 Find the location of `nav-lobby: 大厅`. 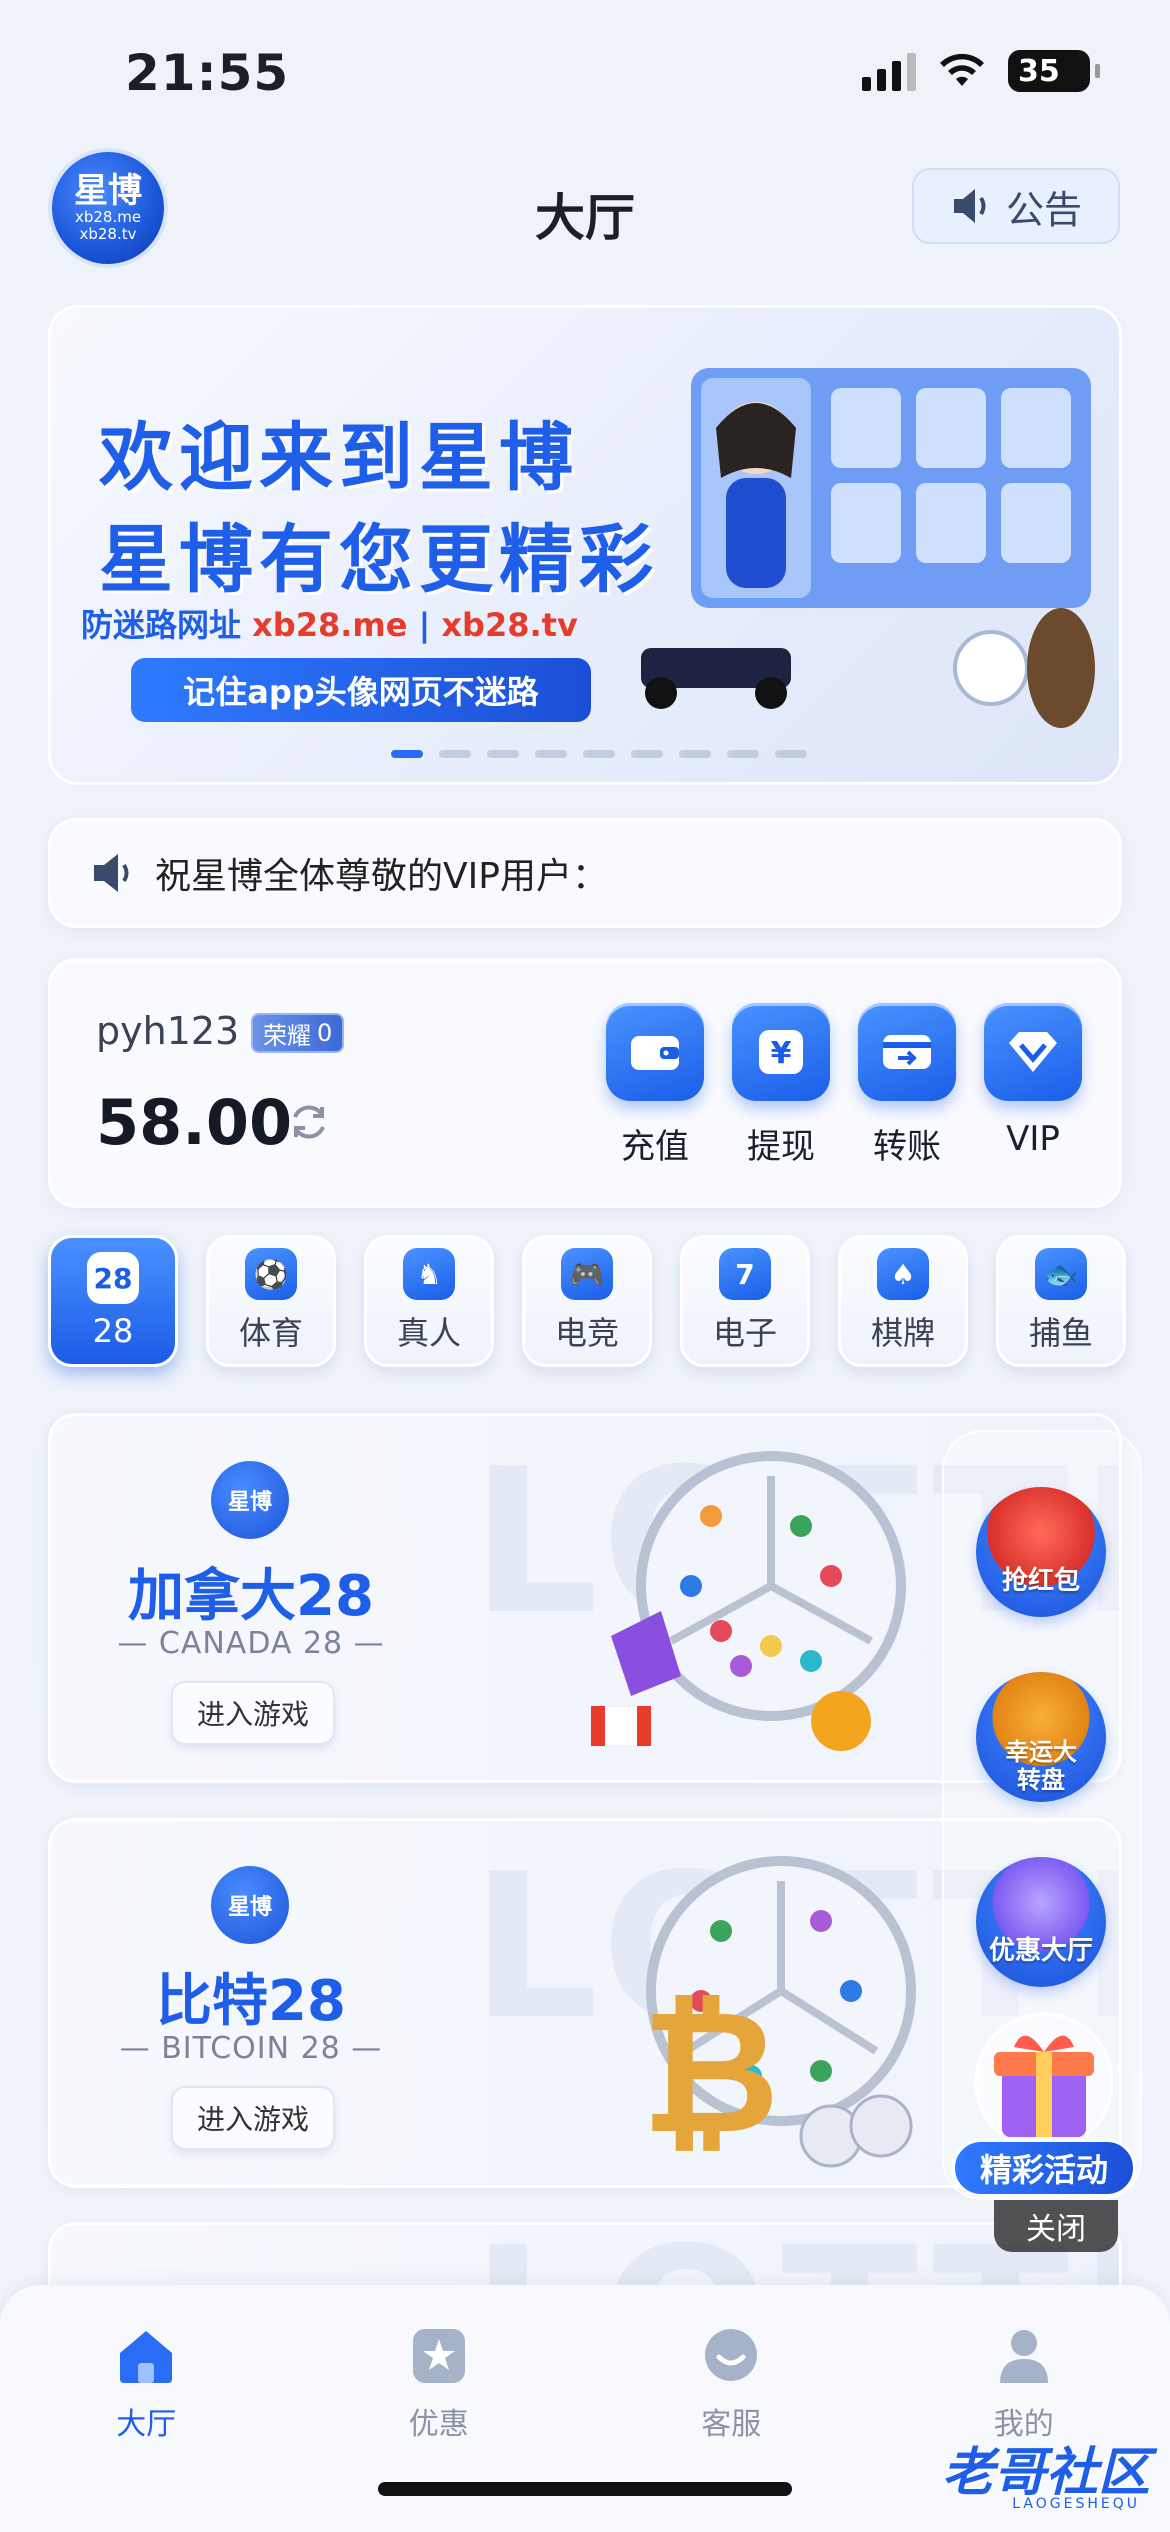

nav-lobby: 大厅 is located at coordinates (146, 2384).